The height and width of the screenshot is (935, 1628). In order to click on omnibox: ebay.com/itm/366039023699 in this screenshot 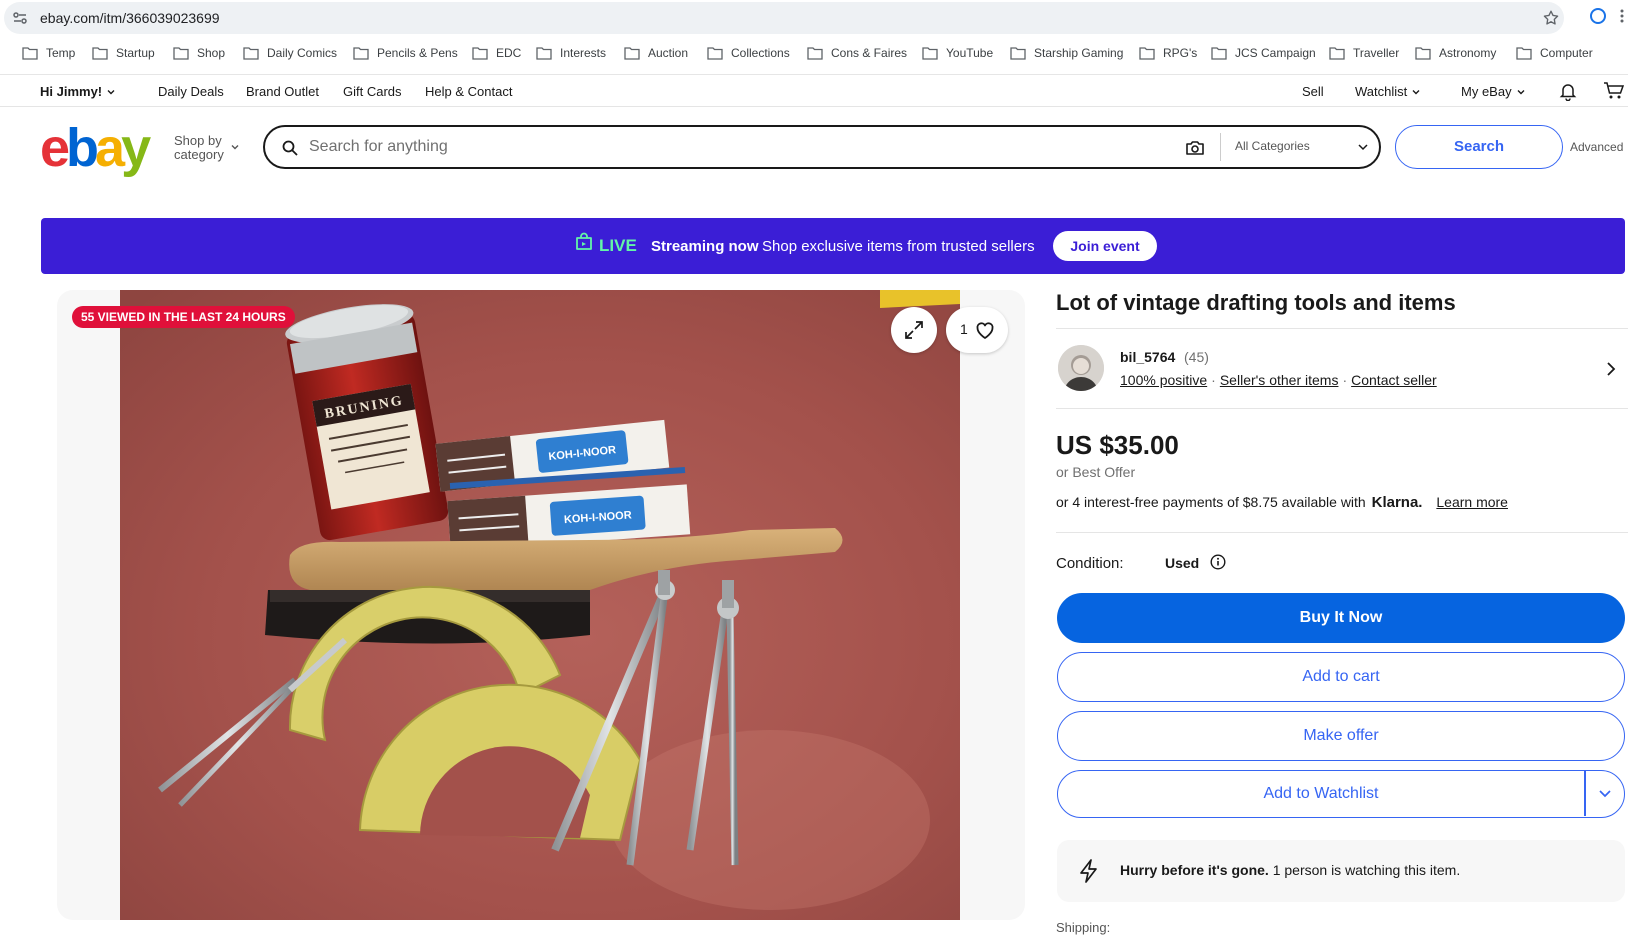, I will do `click(784, 18)`.